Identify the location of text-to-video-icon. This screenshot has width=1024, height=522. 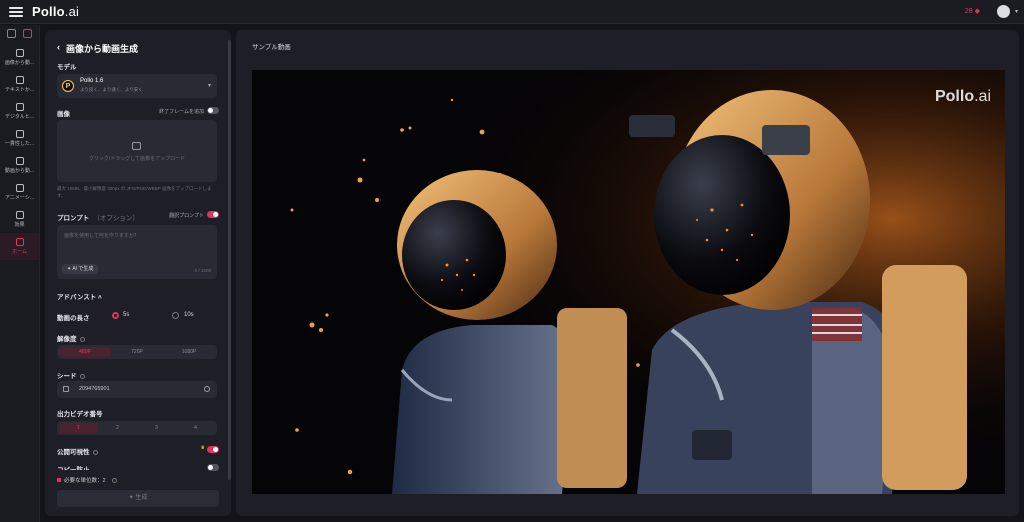
(19, 80).